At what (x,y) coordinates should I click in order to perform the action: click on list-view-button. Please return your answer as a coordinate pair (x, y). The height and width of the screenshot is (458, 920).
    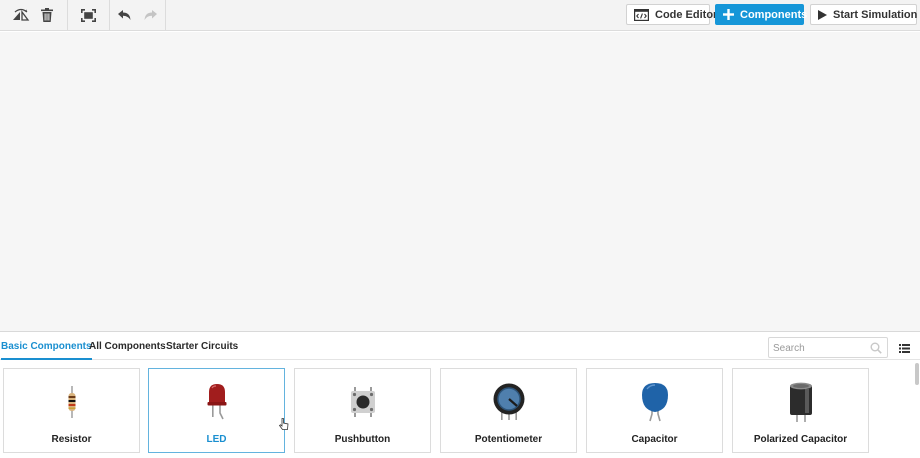
    Looking at the image, I should click on (904, 349).